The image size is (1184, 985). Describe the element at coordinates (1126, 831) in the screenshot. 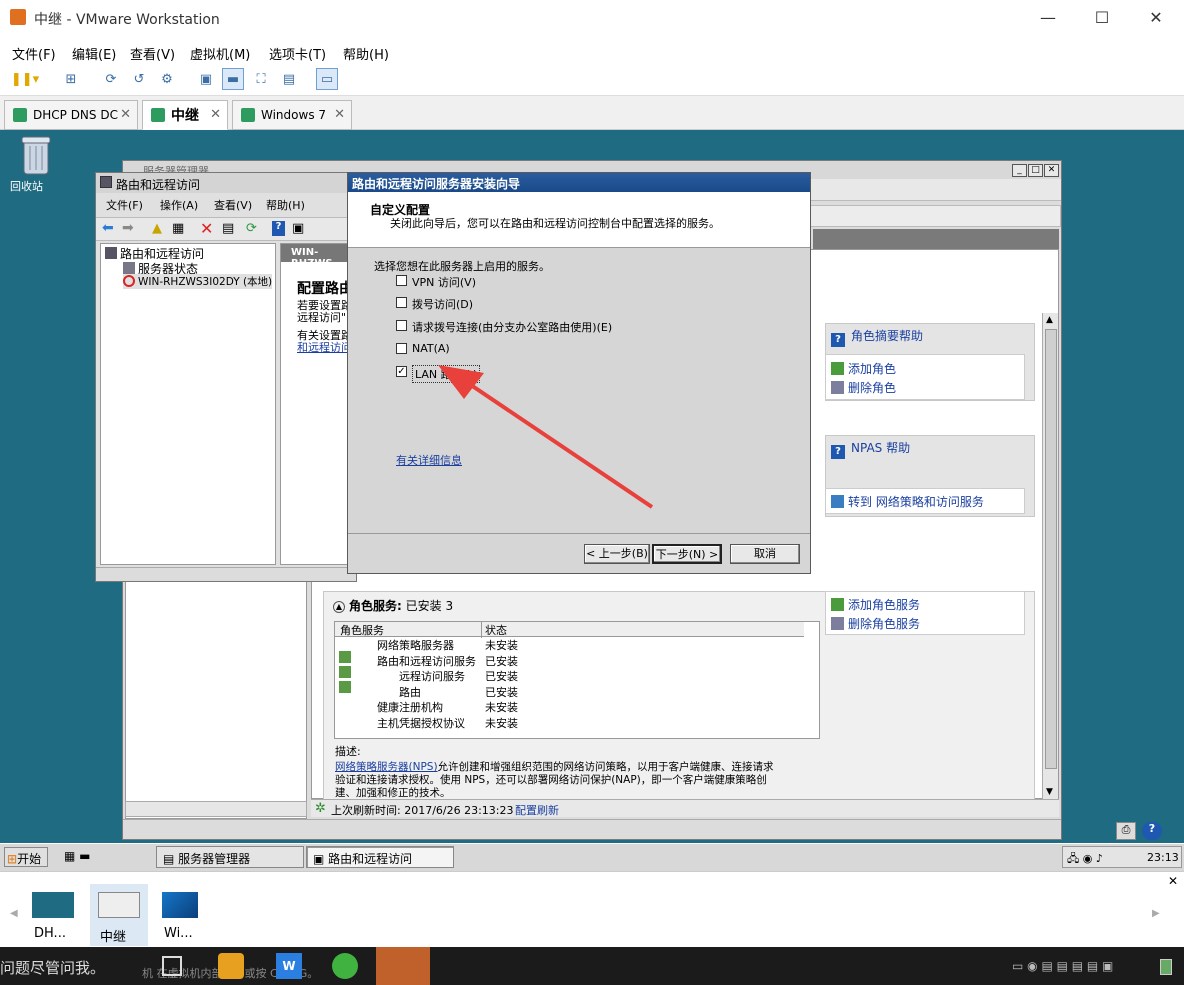

I see `printer-icon: ⎙` at that location.